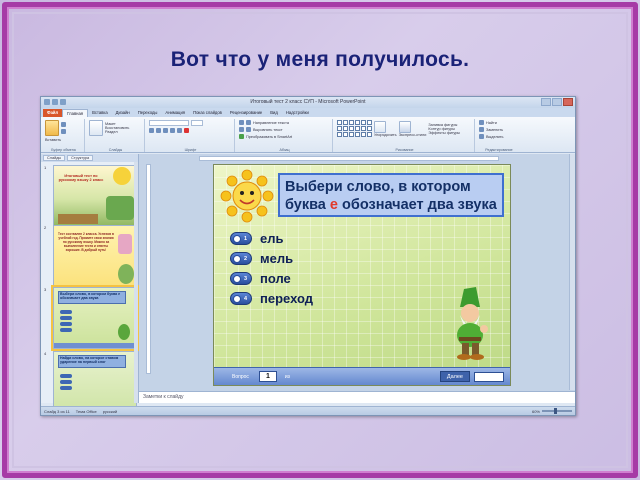 Image resolution: width=640 pixels, height=480 pixels. Describe the element at coordinates (80, 158) in the screenshot. I see `tab-outline: Структура` at that location.